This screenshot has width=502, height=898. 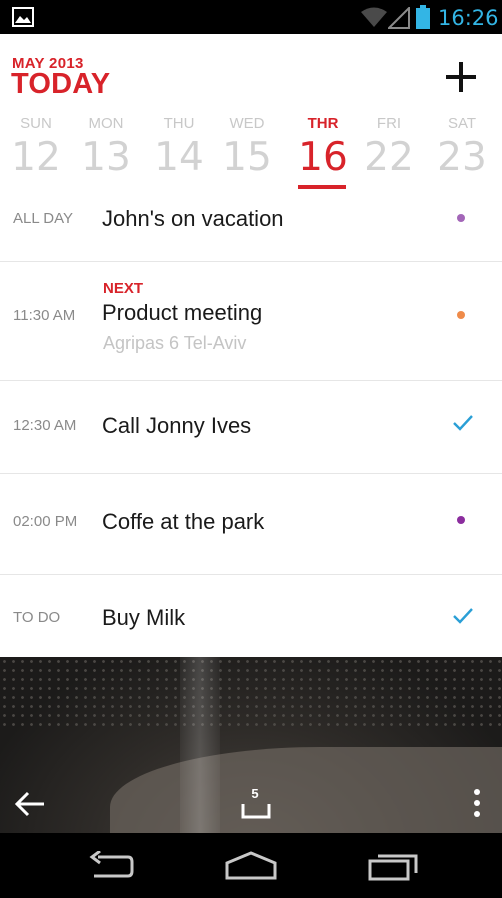 What do you see at coordinates (177, 425) in the screenshot?
I see `event-title: Call Jonny Ives` at bounding box center [177, 425].